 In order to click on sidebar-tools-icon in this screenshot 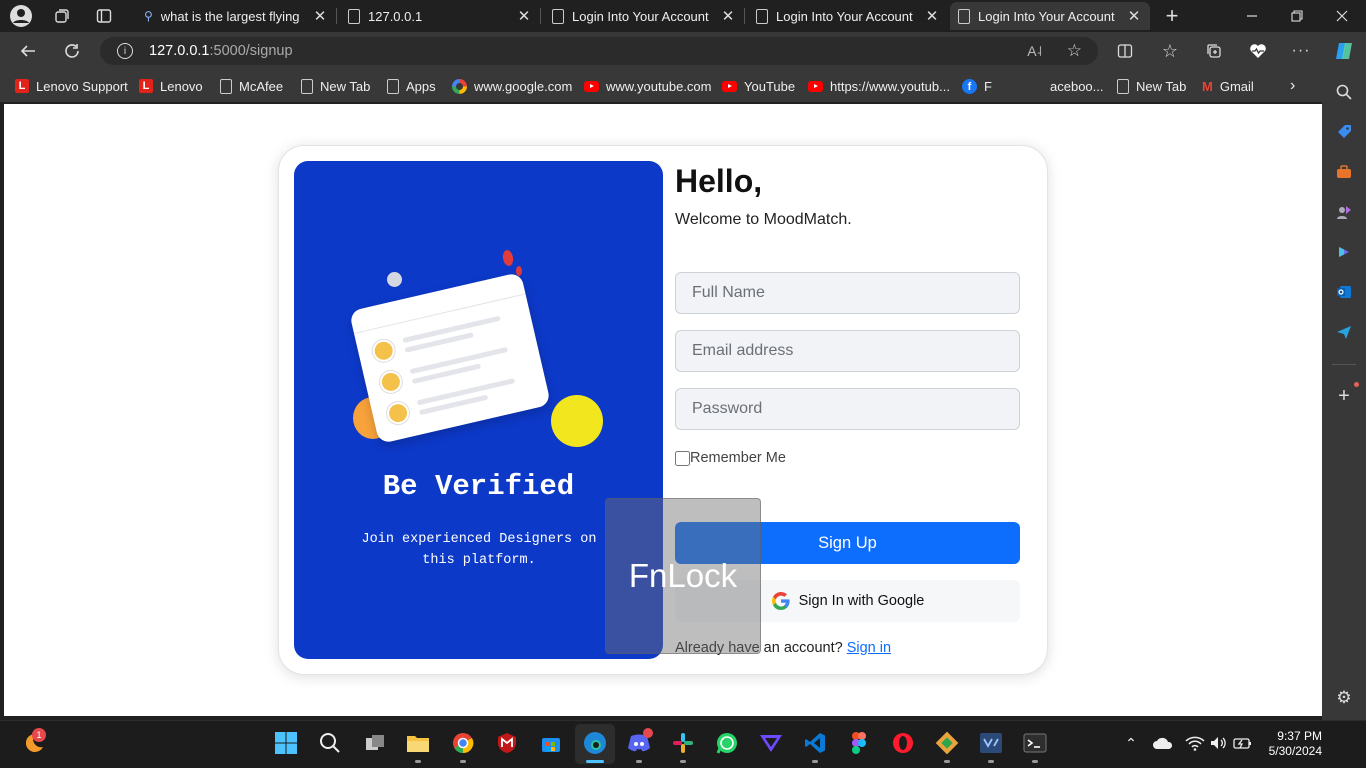, I will do `click(1344, 172)`.